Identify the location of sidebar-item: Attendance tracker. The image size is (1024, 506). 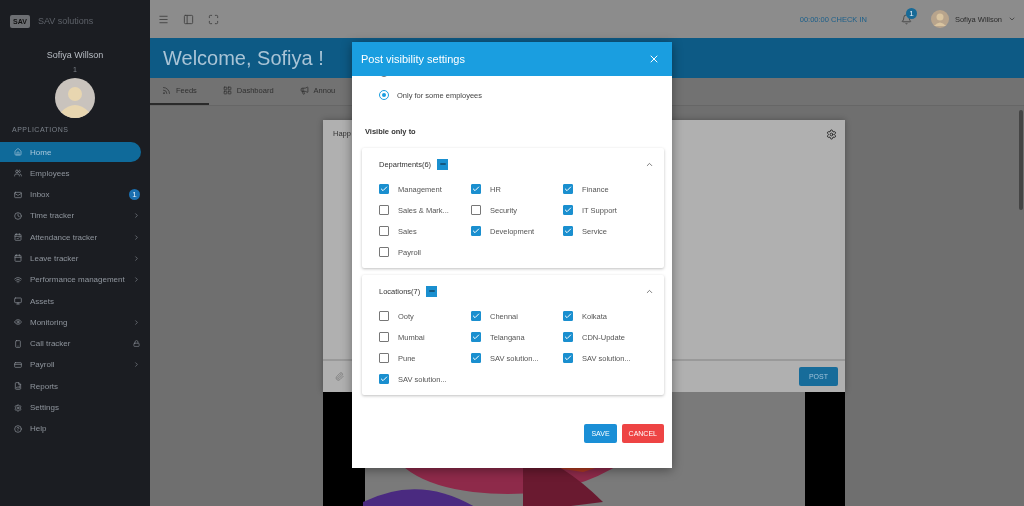
(75, 237).